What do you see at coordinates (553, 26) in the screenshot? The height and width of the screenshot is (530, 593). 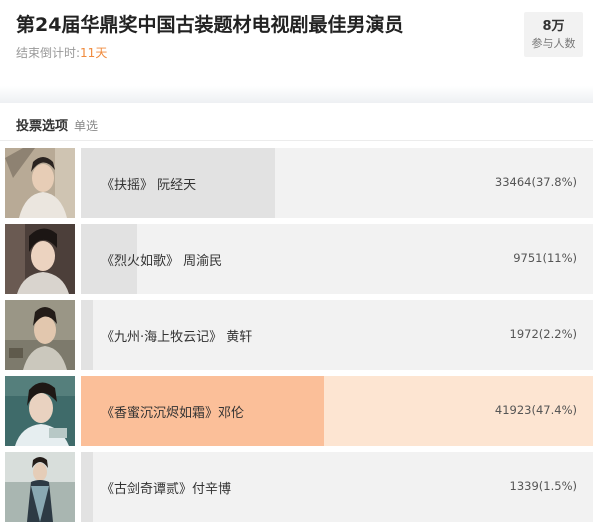 I see `participants-count: 8万` at bounding box center [553, 26].